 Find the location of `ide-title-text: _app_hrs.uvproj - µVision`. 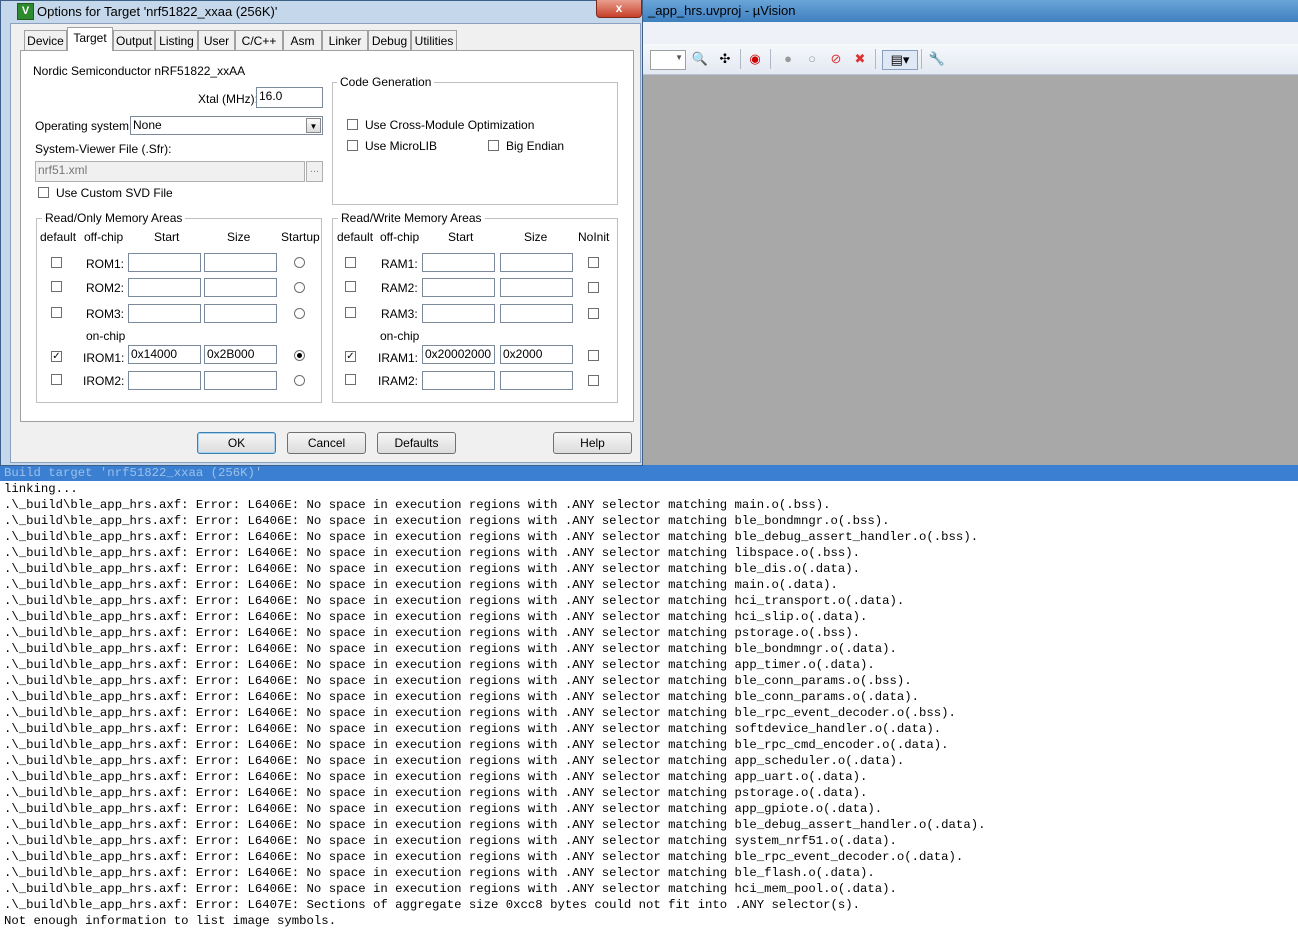

ide-title-text: _app_hrs.uvproj - µVision is located at coordinates (722, 10).